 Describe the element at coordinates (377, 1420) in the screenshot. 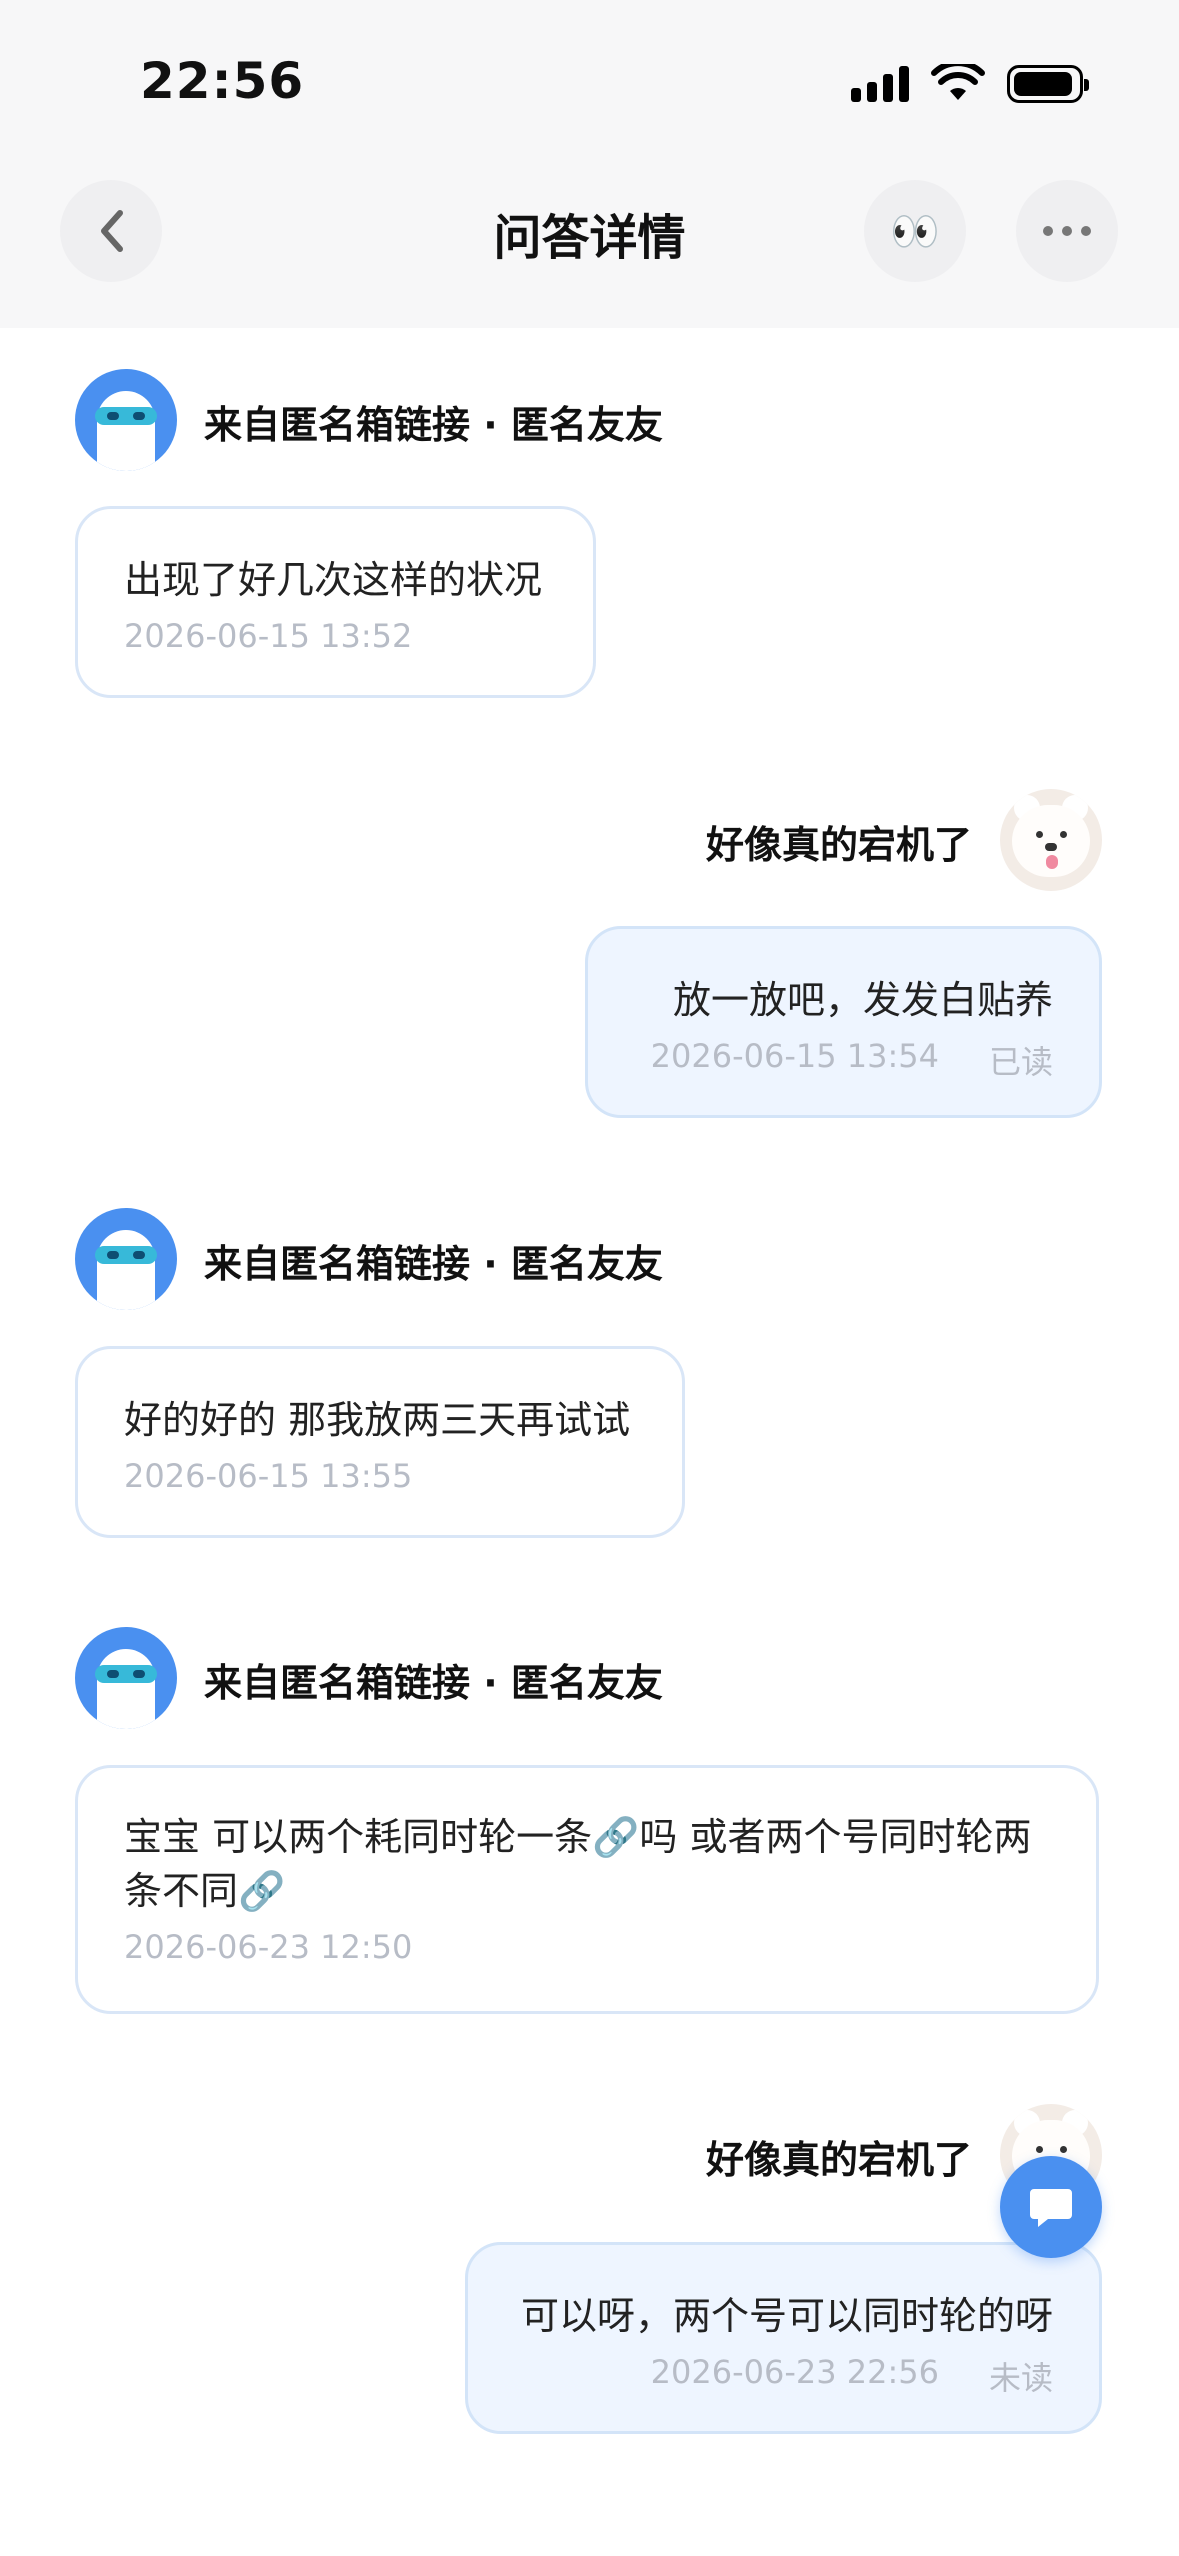

I see `message-text: 好的好的 那我放两三天再试试` at that location.